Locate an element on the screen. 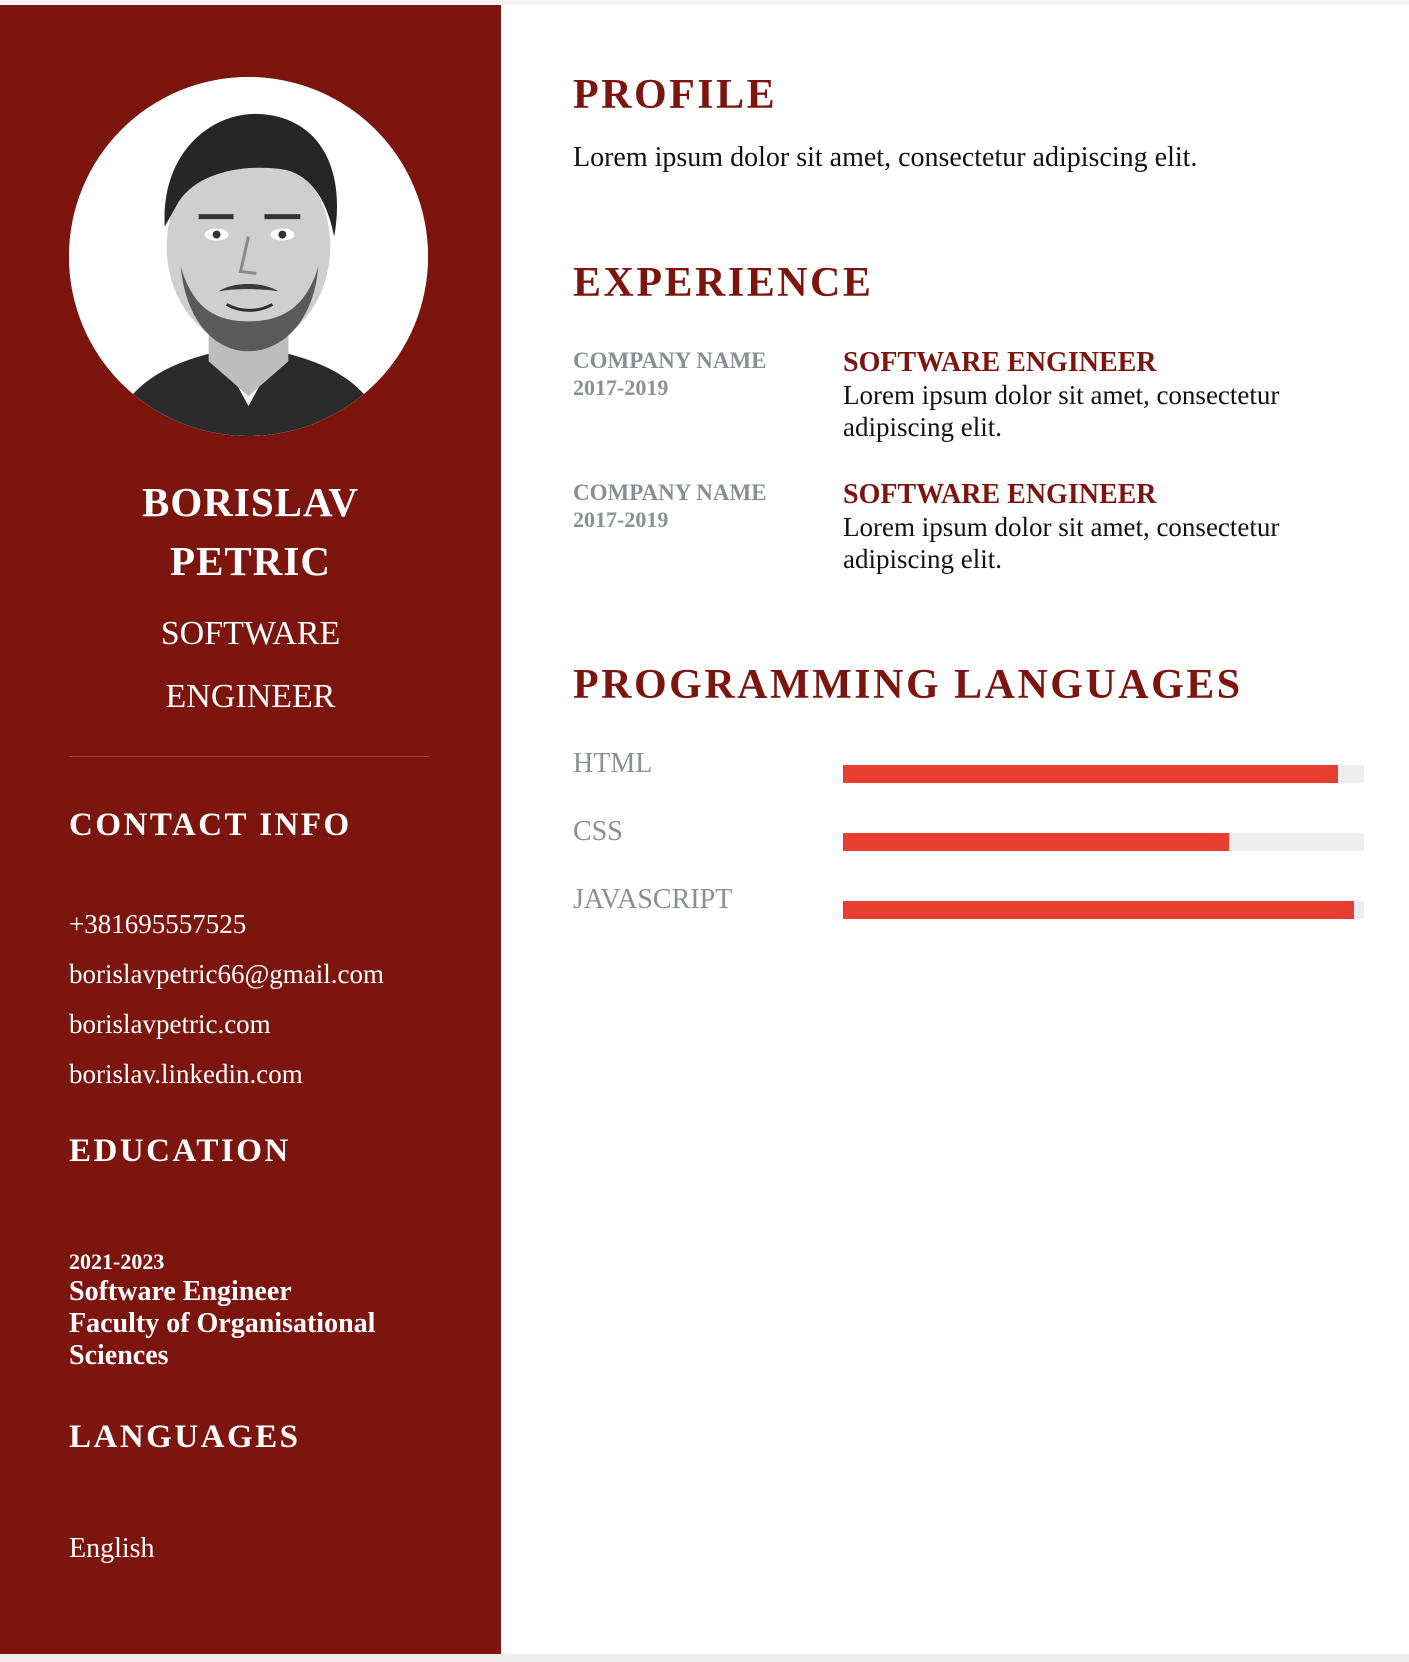  education-institution: Sciences is located at coordinates (119, 1355).